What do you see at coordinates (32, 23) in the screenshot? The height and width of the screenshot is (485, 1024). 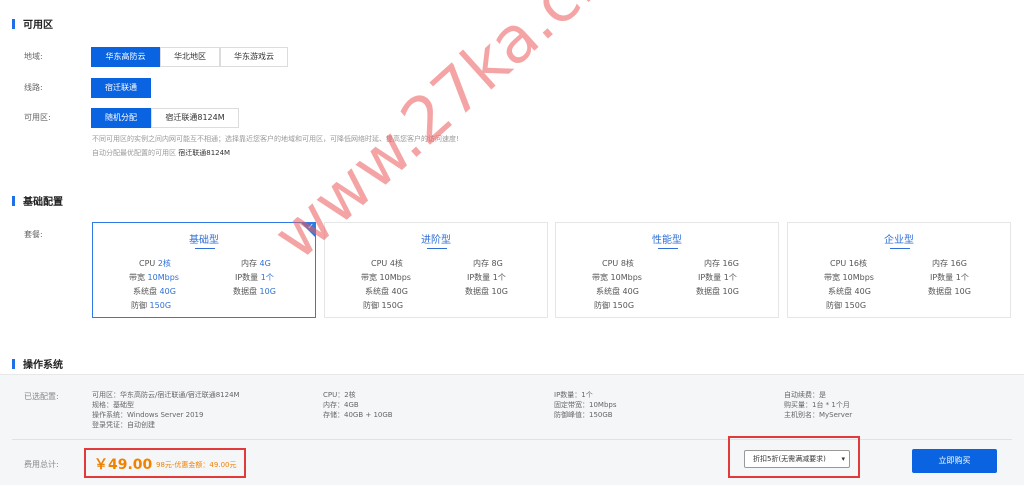 I see `section-title-availability-zone: 可用区` at bounding box center [32, 23].